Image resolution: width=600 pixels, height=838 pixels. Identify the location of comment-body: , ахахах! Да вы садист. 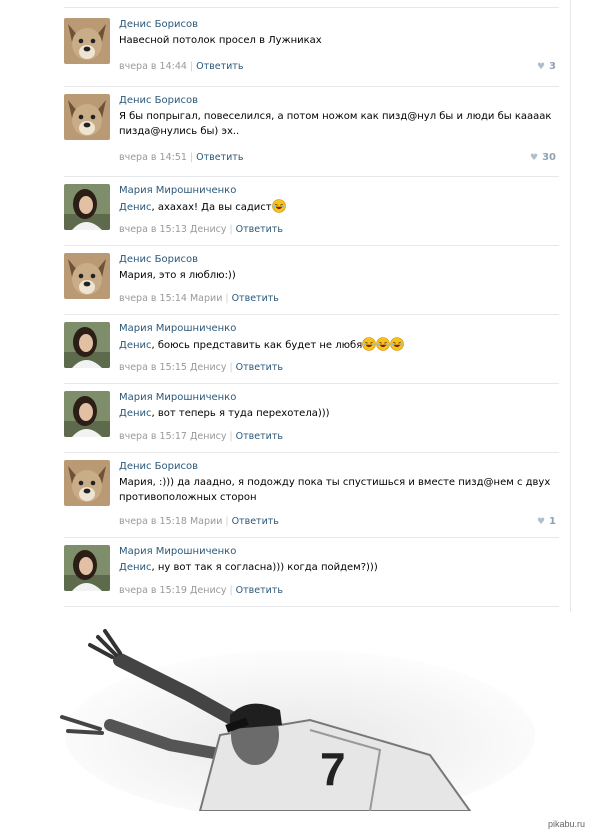
(211, 207).